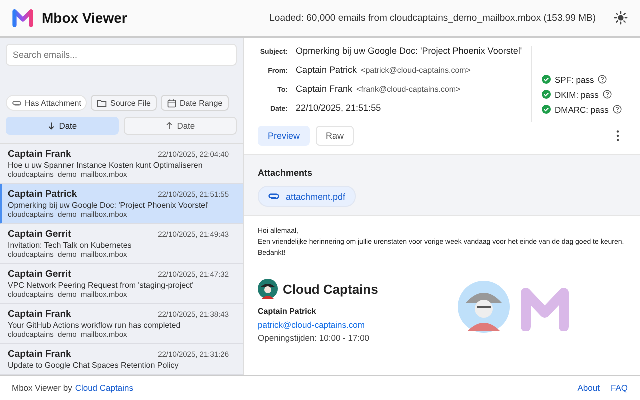  What do you see at coordinates (51, 126) in the screenshot?
I see `arrow-down-icon` at bounding box center [51, 126].